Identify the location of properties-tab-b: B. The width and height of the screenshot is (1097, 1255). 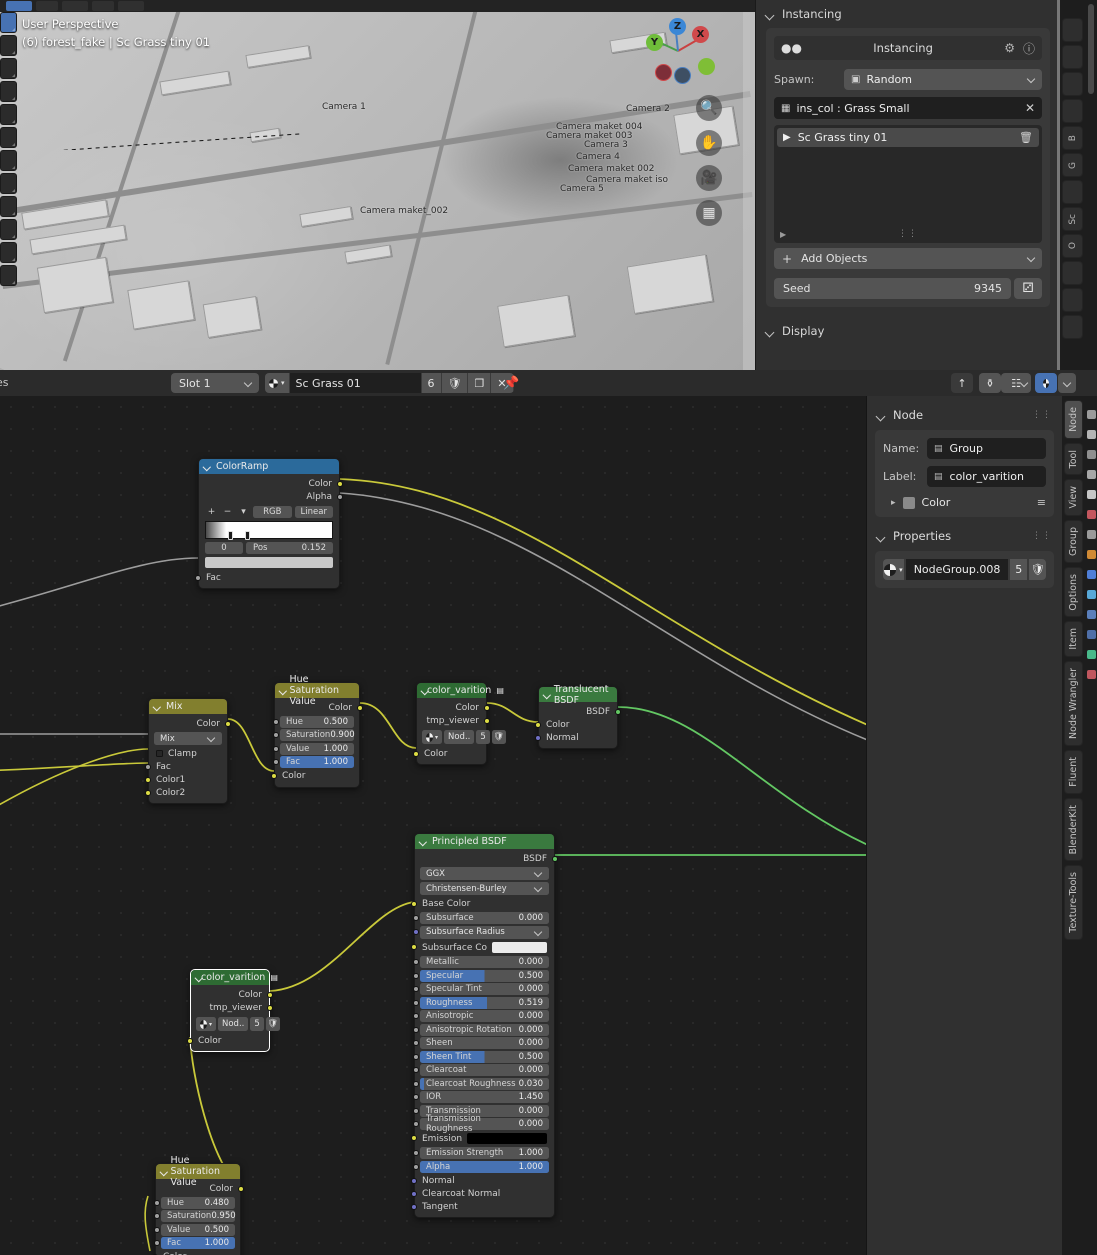
(1072, 138).